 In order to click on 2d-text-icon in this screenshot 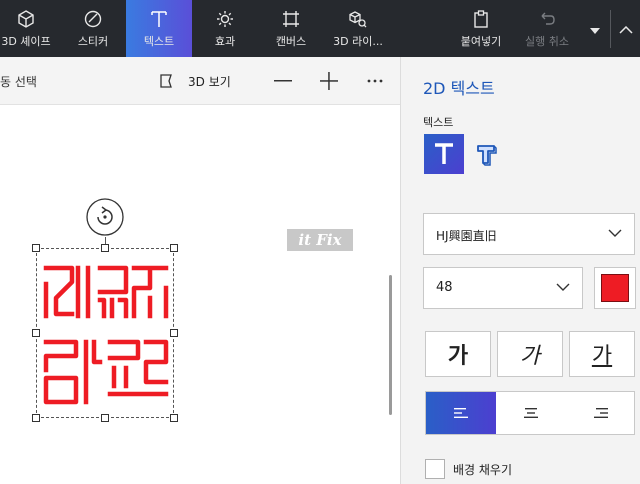, I will do `click(444, 153)`.